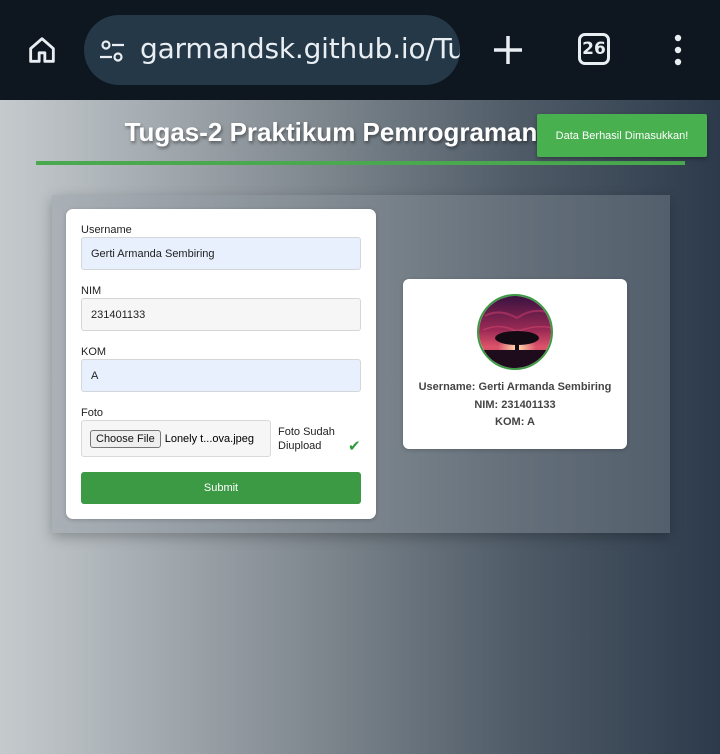  Describe the element at coordinates (594, 49) in the screenshot. I see `tabs-icon: 26` at that location.